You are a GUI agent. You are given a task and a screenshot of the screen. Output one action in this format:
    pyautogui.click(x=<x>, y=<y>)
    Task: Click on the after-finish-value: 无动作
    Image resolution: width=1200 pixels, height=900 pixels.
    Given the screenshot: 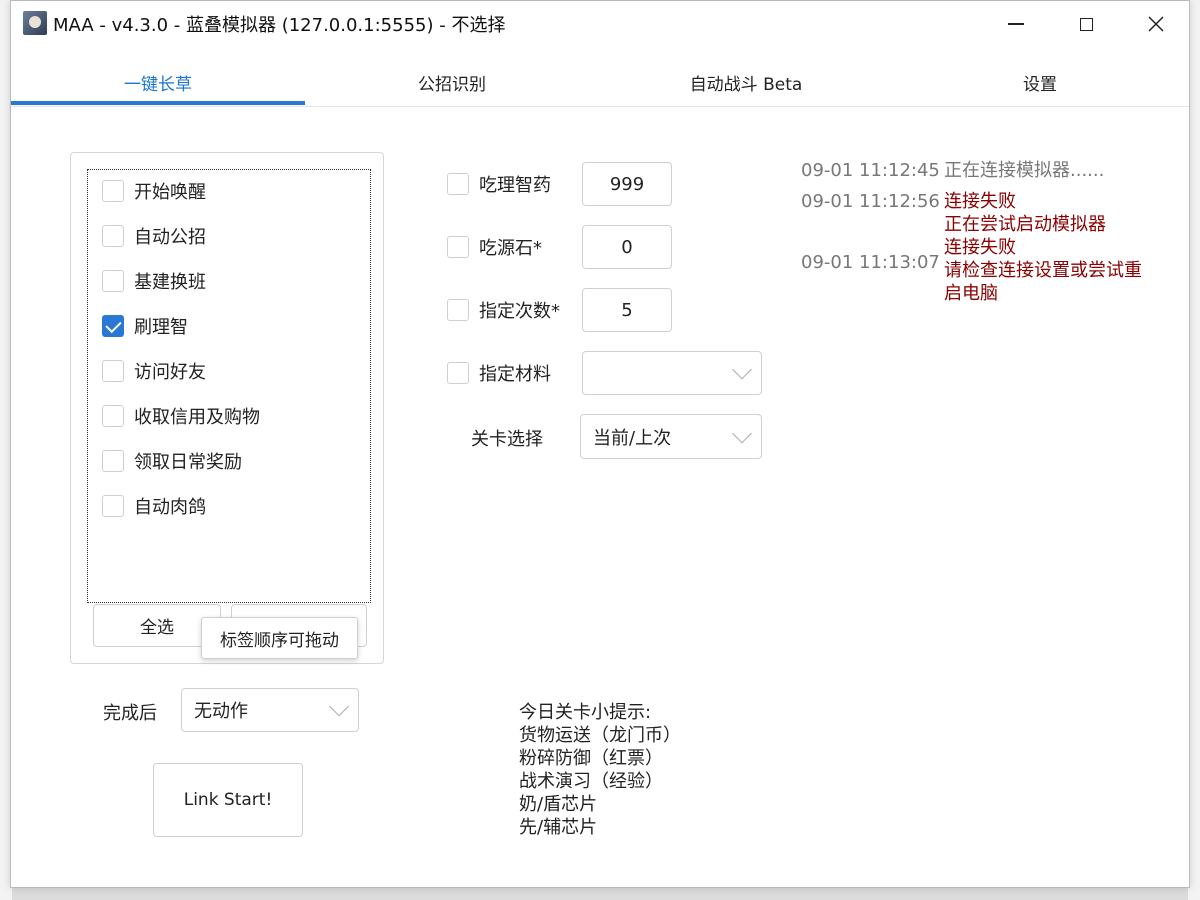 What is the action you would take?
    pyautogui.click(x=221, y=711)
    